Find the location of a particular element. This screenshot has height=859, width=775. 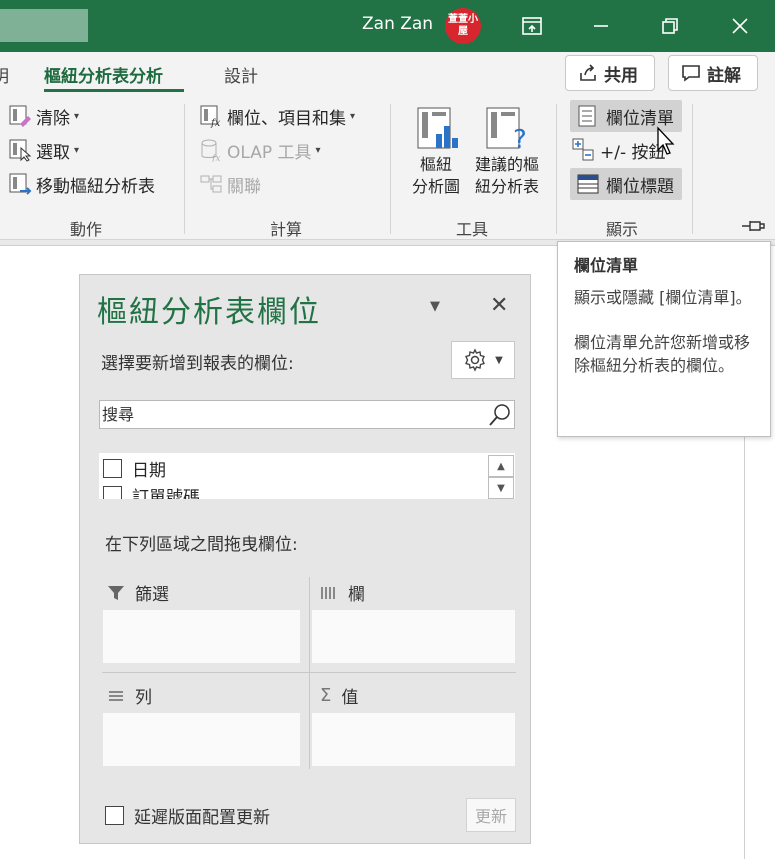

field-list-label: 欄位清單 is located at coordinates (640, 118).